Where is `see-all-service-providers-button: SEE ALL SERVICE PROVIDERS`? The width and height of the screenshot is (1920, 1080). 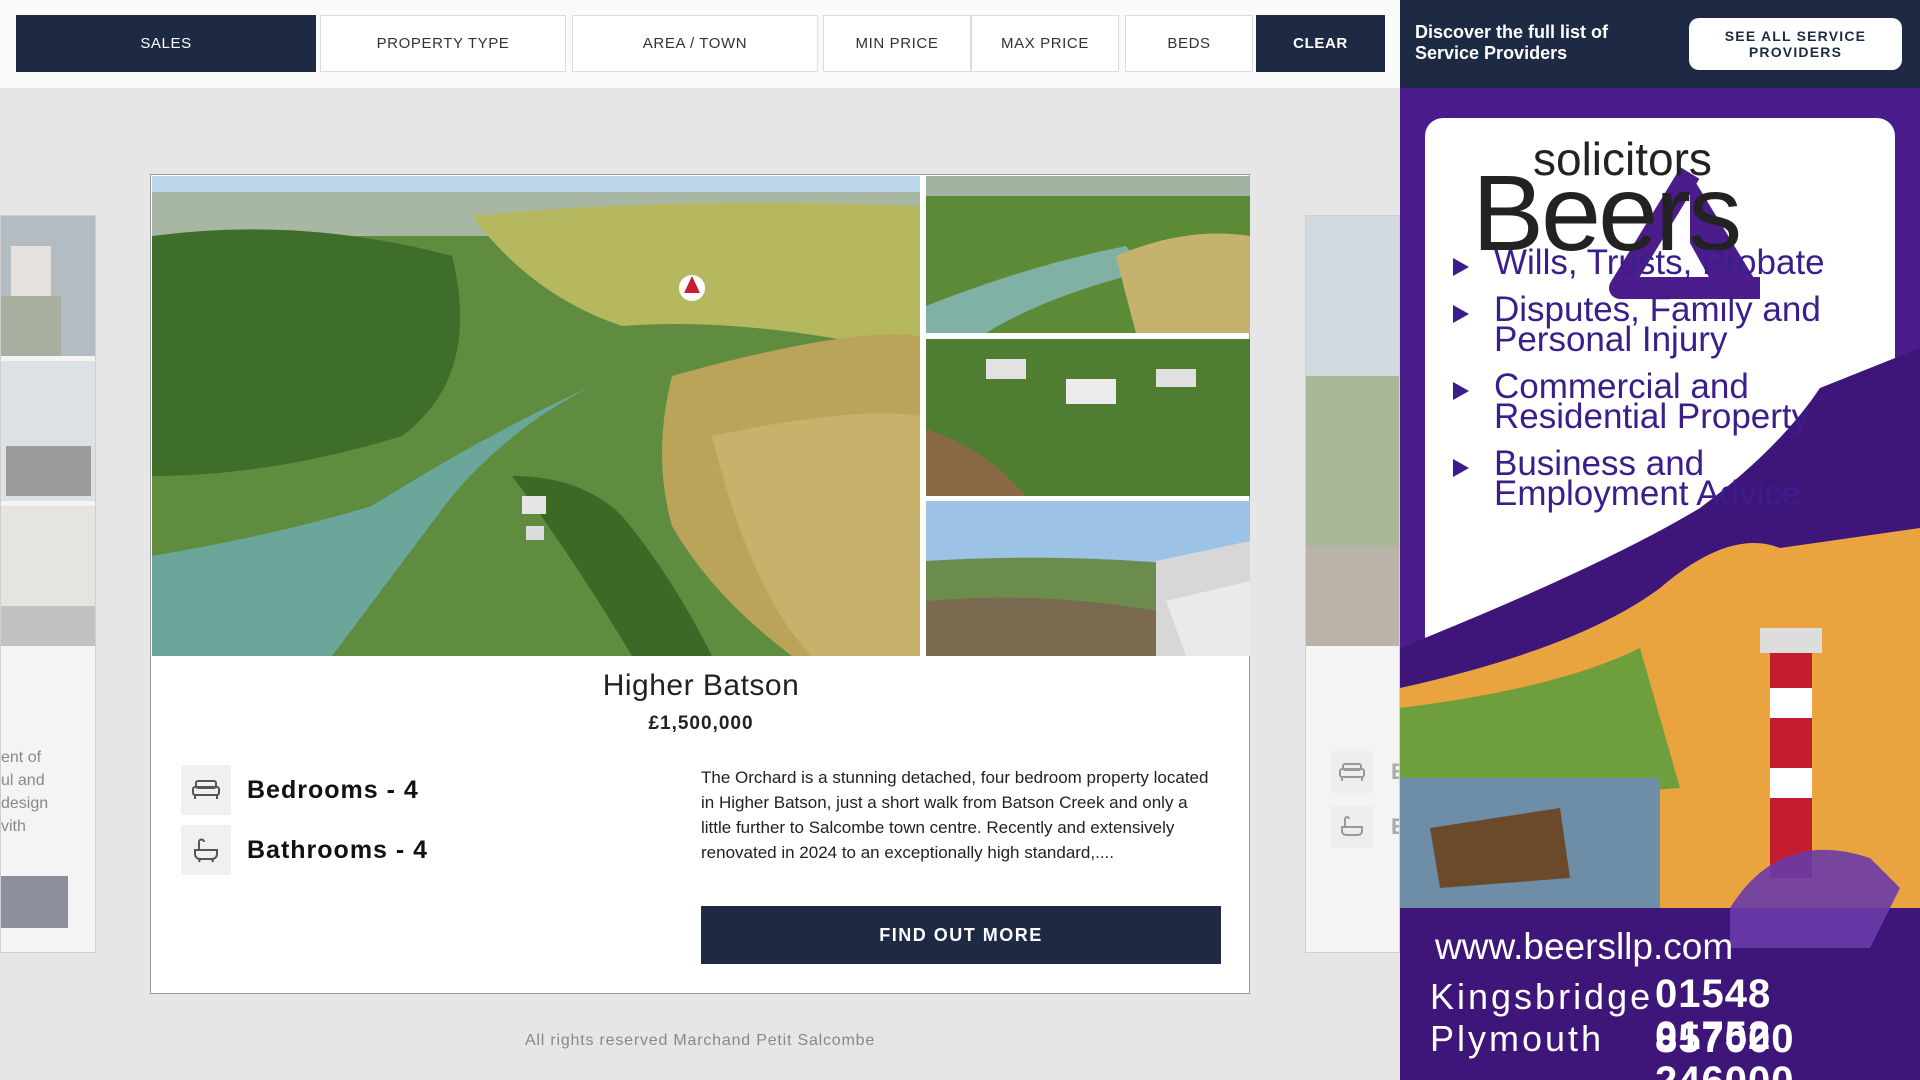 see-all-service-providers-button: SEE ALL SERVICE PROVIDERS is located at coordinates (1795, 44).